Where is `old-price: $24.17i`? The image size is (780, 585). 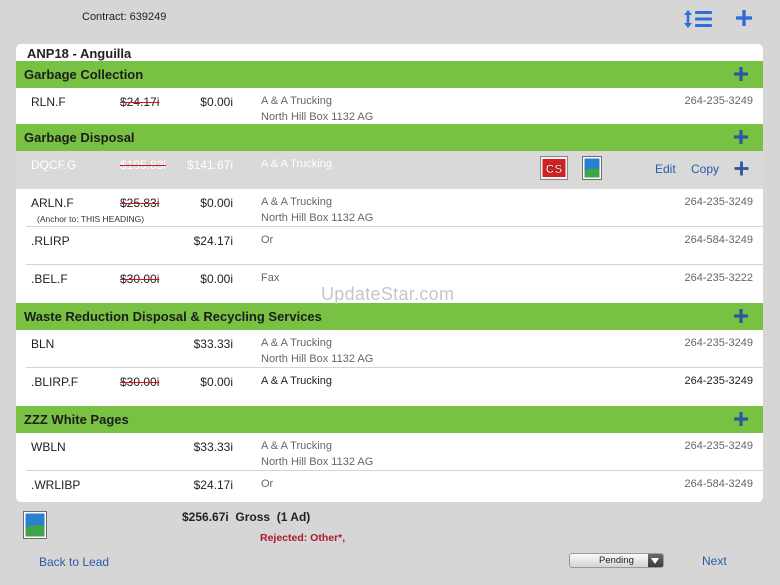 old-price: $24.17i is located at coordinates (140, 102).